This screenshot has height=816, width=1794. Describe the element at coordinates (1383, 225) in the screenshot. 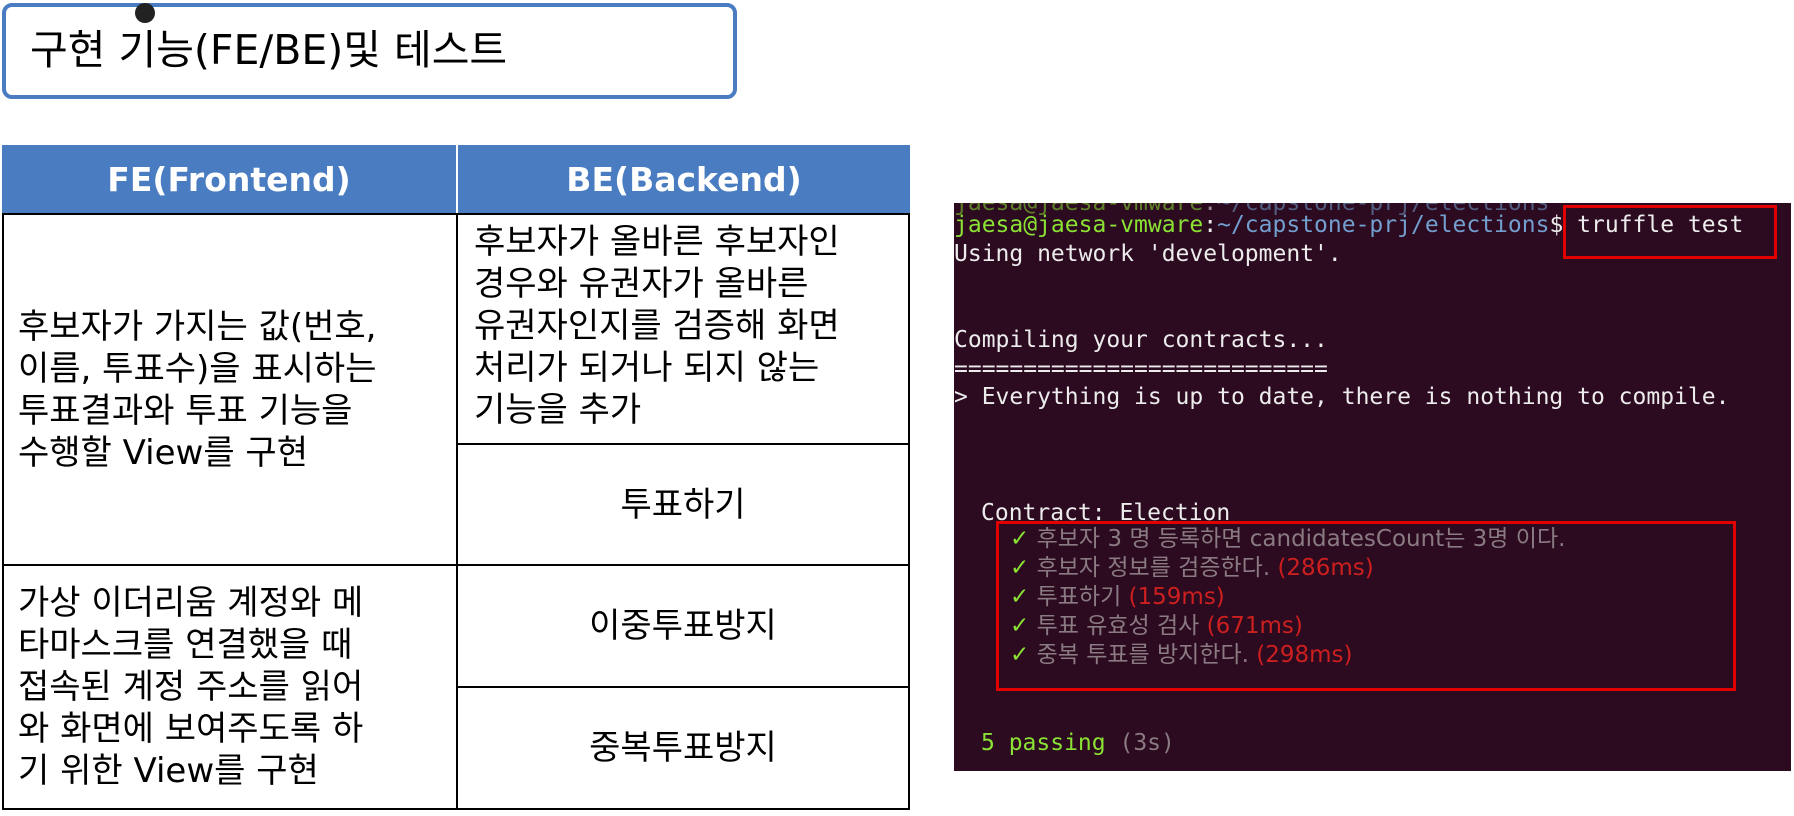

I see `prompt-path: ~/capstone-prj/elections` at that location.